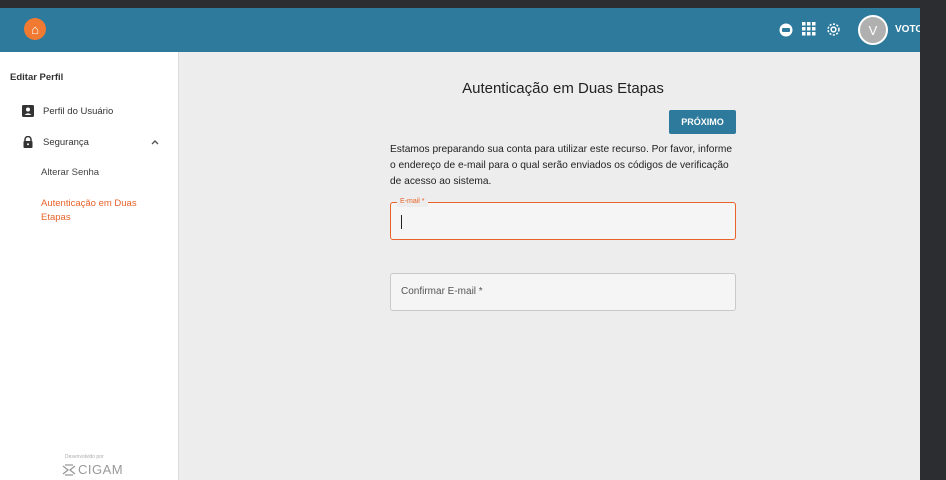  I want to click on footer-brand: CIGAM, so click(92, 469).